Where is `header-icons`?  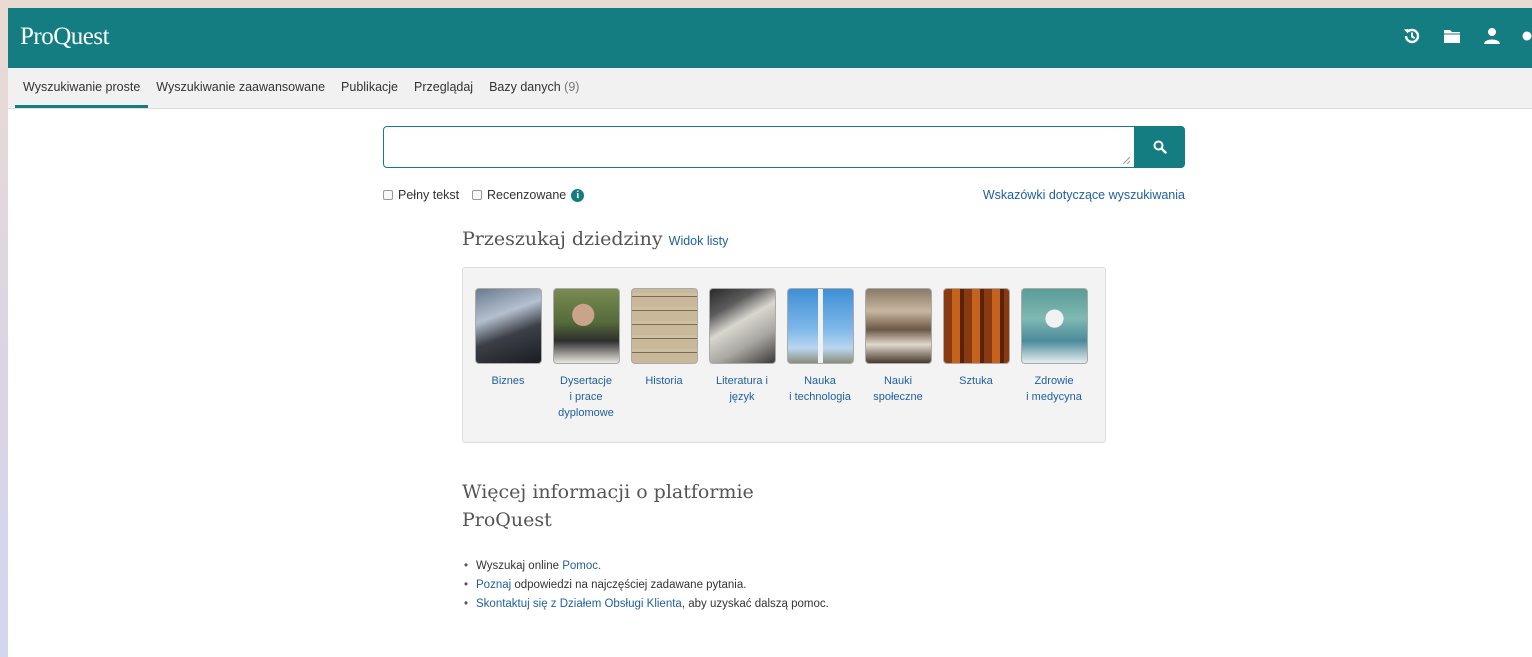 header-icons is located at coordinates (1467, 36).